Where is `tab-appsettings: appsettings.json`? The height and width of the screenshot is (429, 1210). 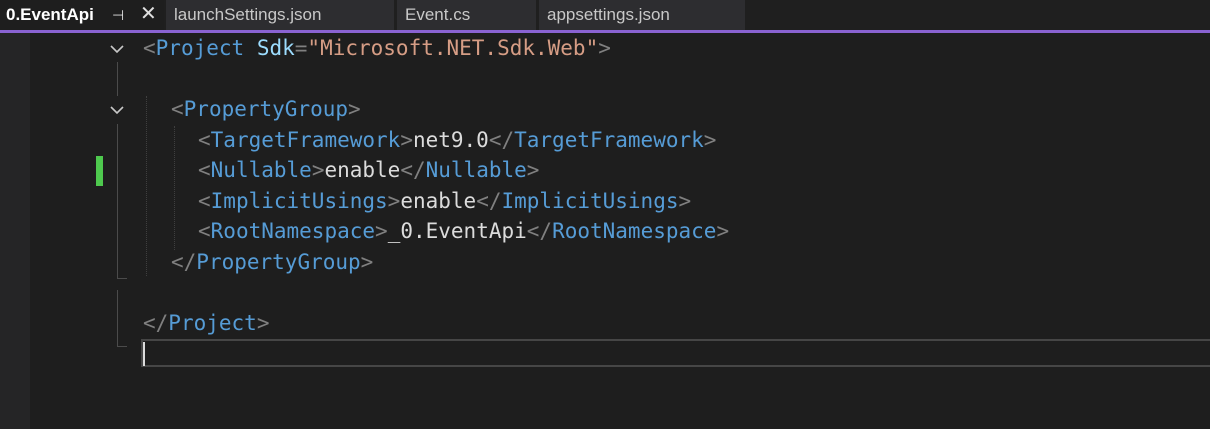
tab-appsettings: appsettings.json is located at coordinates (642, 15).